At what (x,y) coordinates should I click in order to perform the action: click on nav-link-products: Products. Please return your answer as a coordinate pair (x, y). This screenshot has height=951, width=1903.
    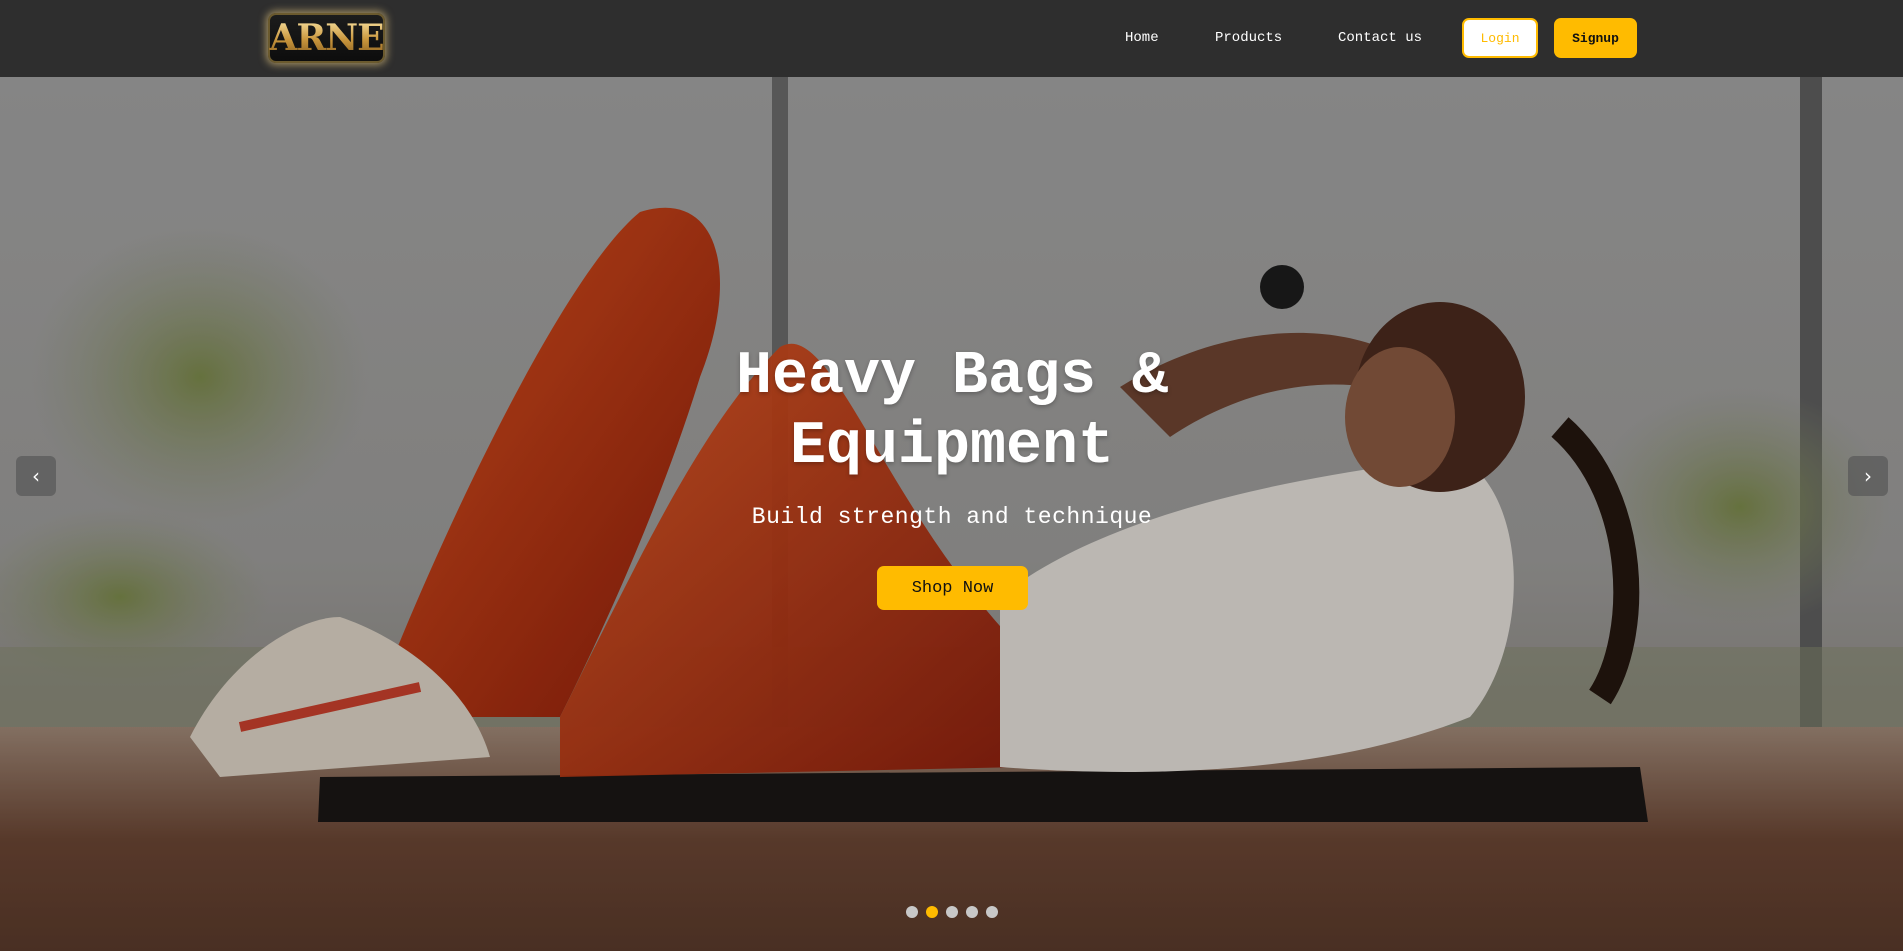
    Looking at the image, I should click on (1248, 38).